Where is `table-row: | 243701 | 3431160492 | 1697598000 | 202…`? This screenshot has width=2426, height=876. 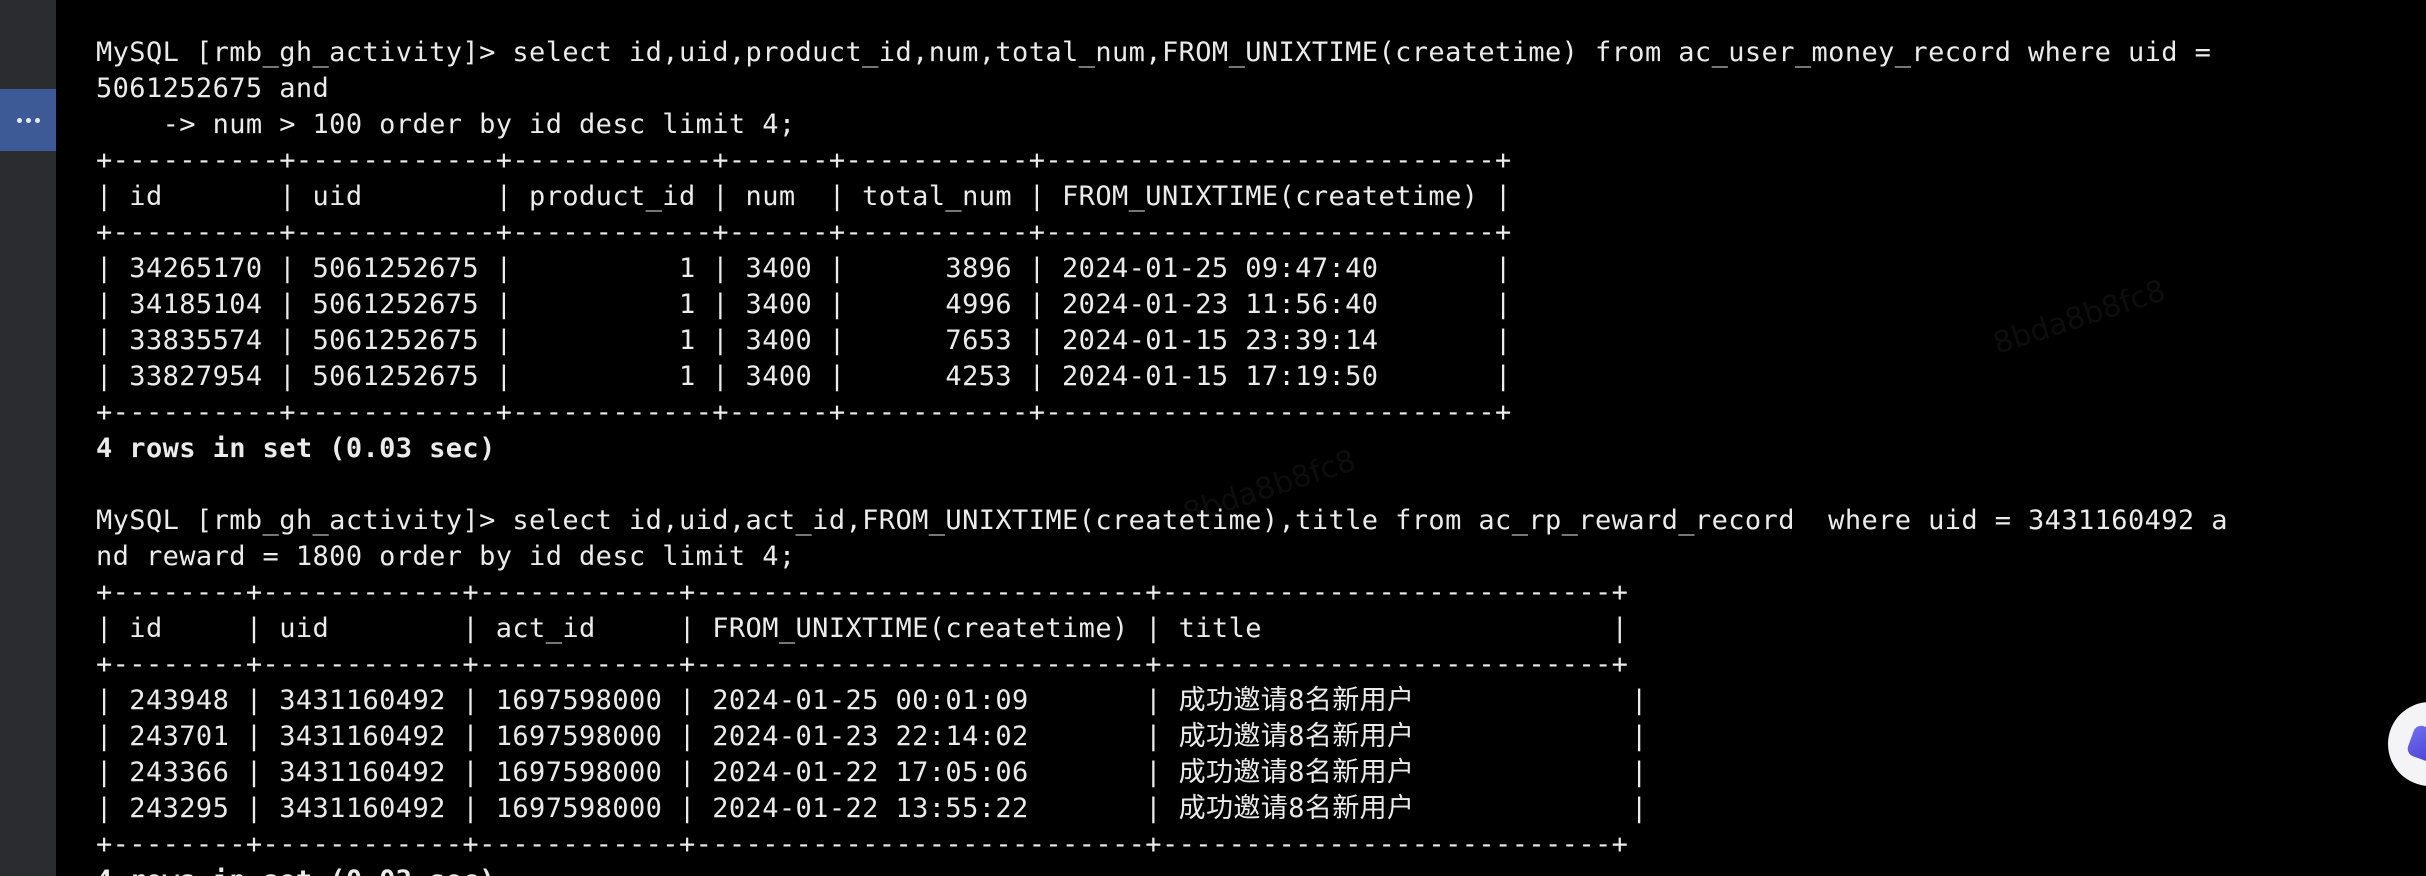 table-row: | 243701 | 3431160492 | 1697598000 | 202… is located at coordinates (872, 736).